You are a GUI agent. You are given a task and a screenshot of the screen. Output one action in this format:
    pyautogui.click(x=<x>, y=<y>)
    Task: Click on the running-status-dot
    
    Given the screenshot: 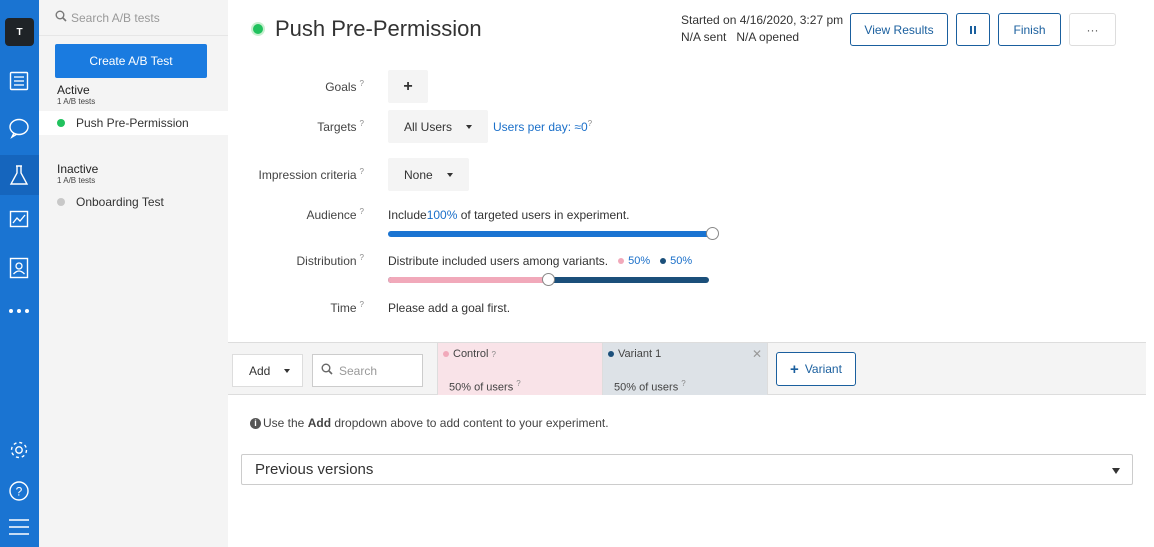 What is the action you would take?
    pyautogui.click(x=258, y=29)
    